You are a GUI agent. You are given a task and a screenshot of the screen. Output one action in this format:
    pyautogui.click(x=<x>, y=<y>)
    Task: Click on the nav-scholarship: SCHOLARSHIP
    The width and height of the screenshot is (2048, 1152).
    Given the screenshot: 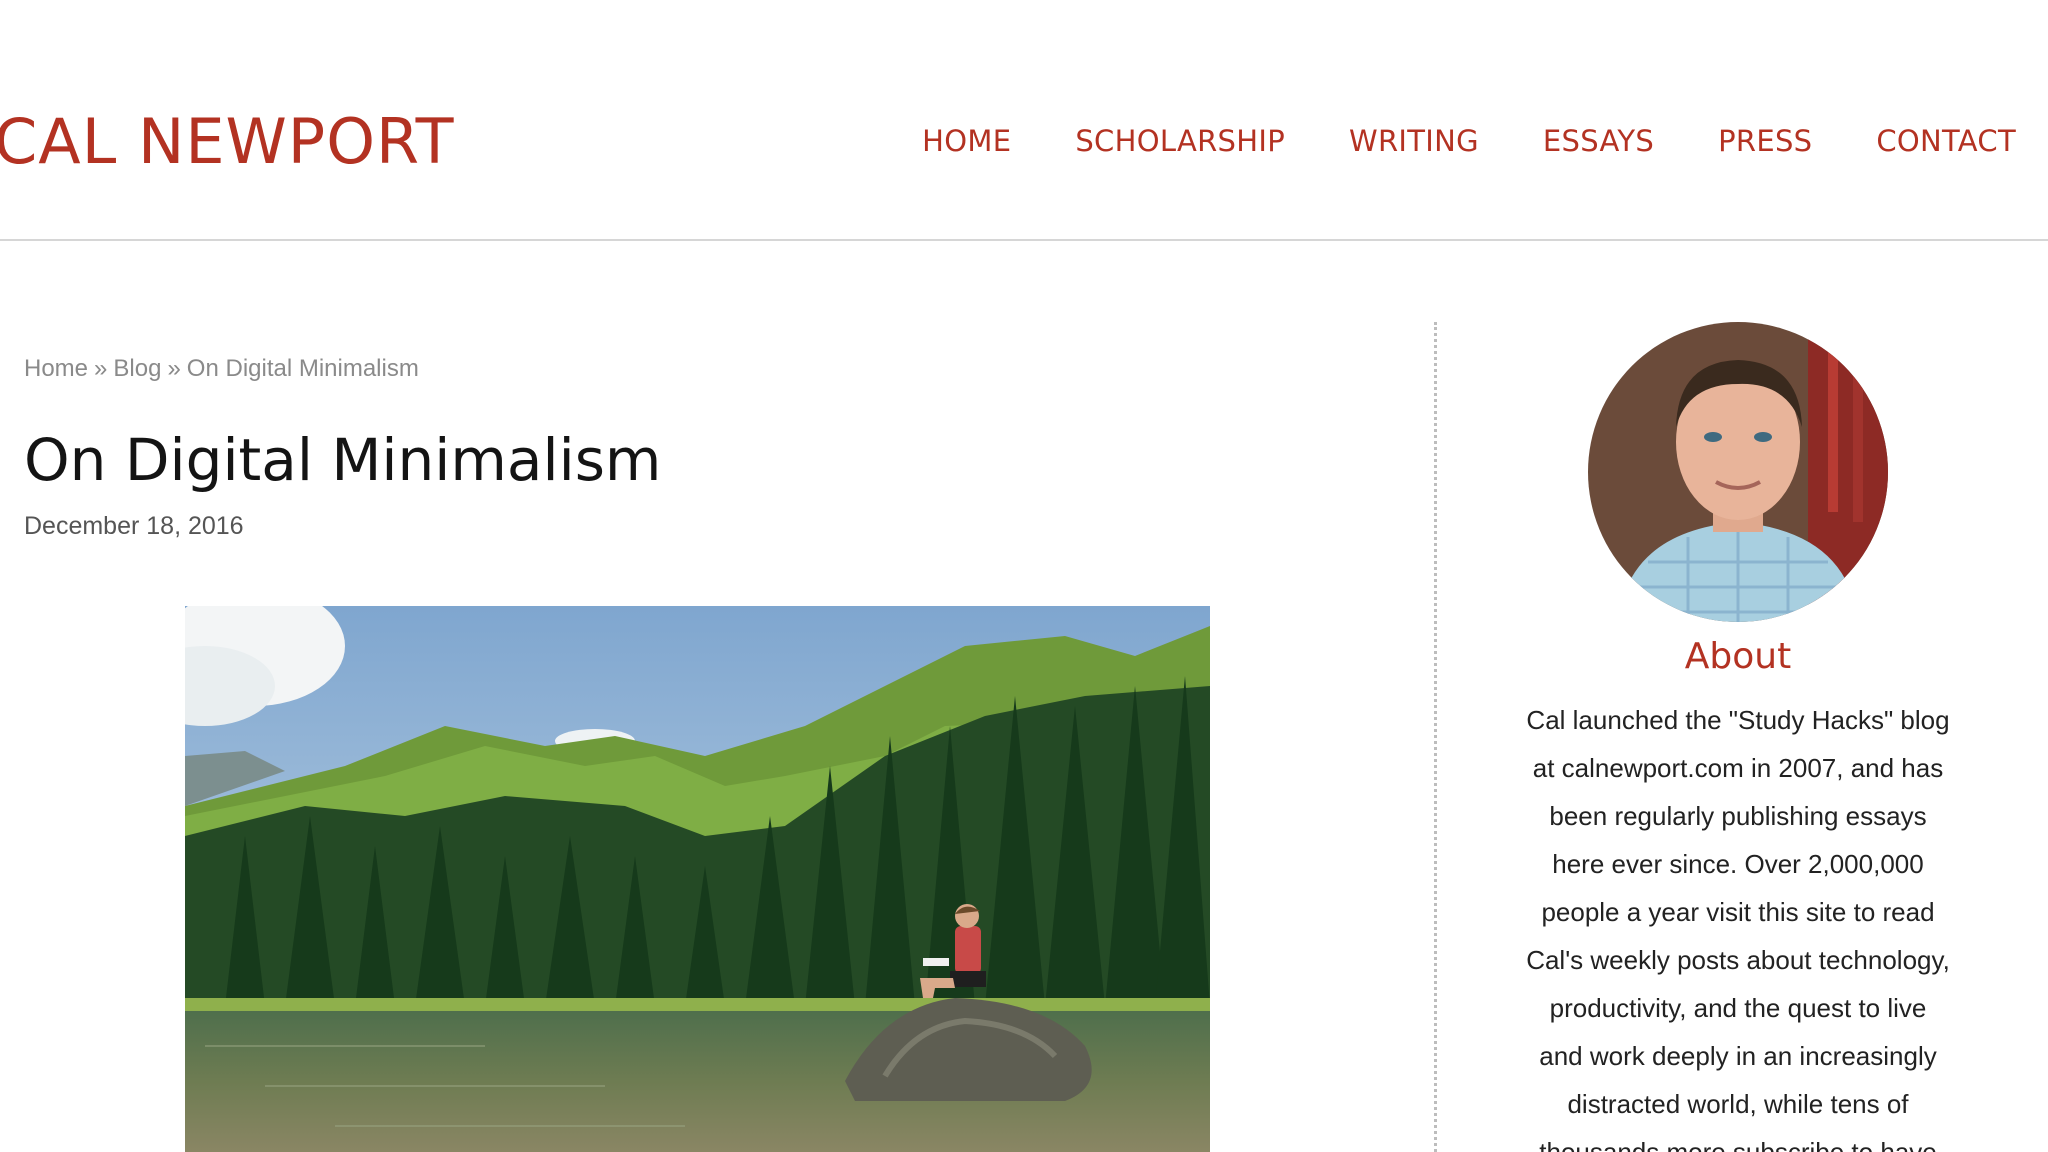 What is the action you would take?
    pyautogui.click(x=1180, y=141)
    